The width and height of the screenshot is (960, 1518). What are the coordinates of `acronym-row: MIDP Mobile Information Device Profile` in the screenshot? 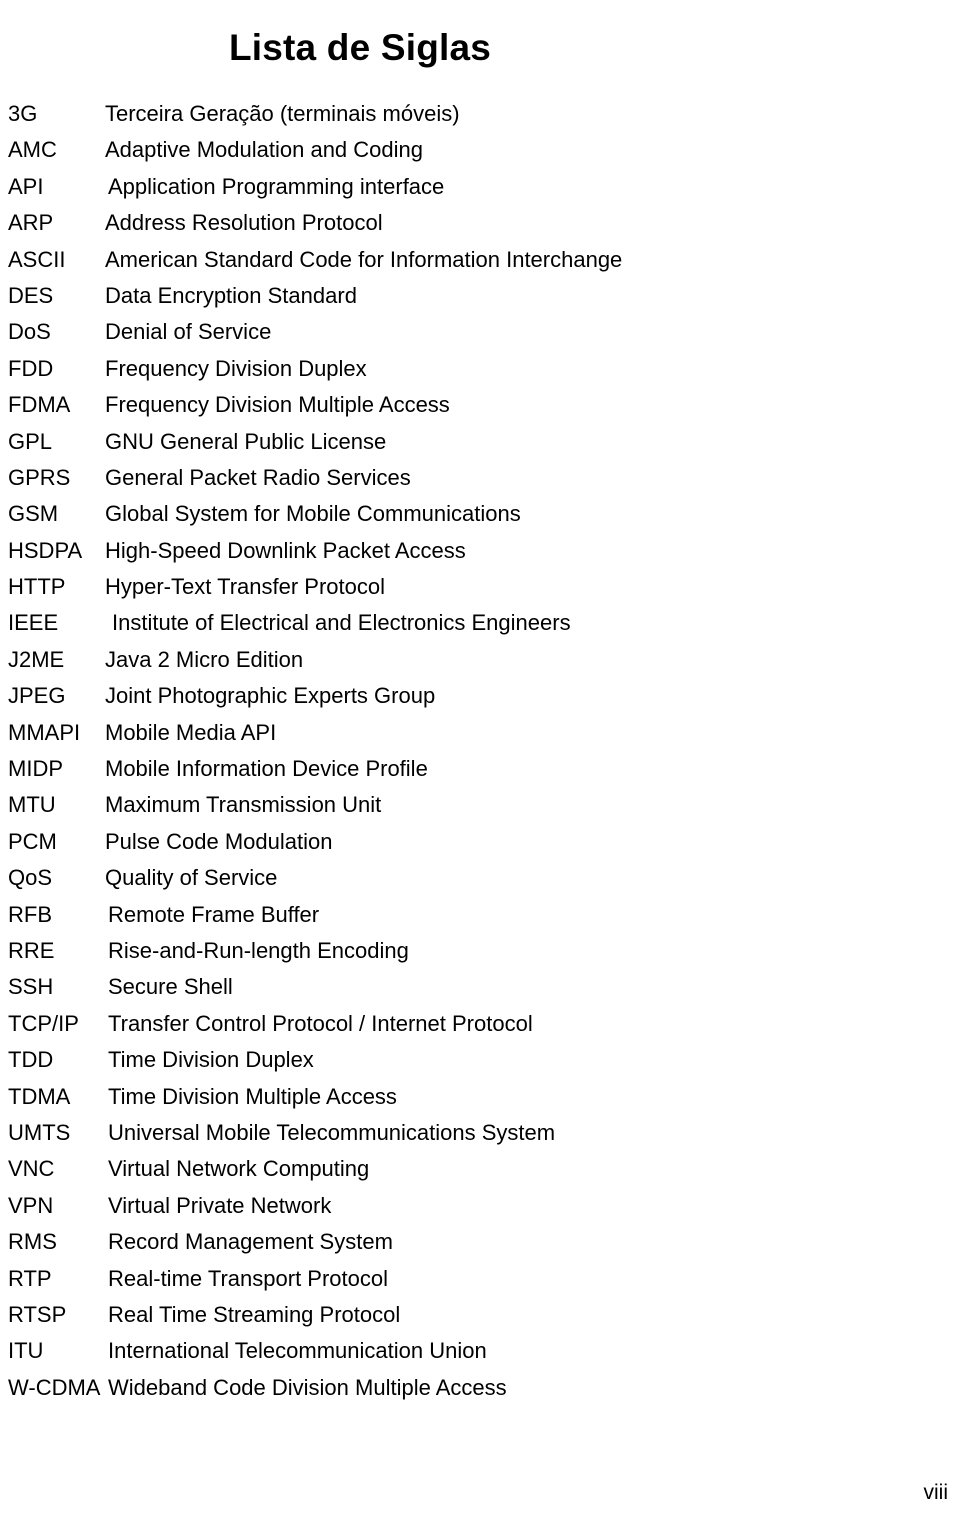 It's located at (480, 769).